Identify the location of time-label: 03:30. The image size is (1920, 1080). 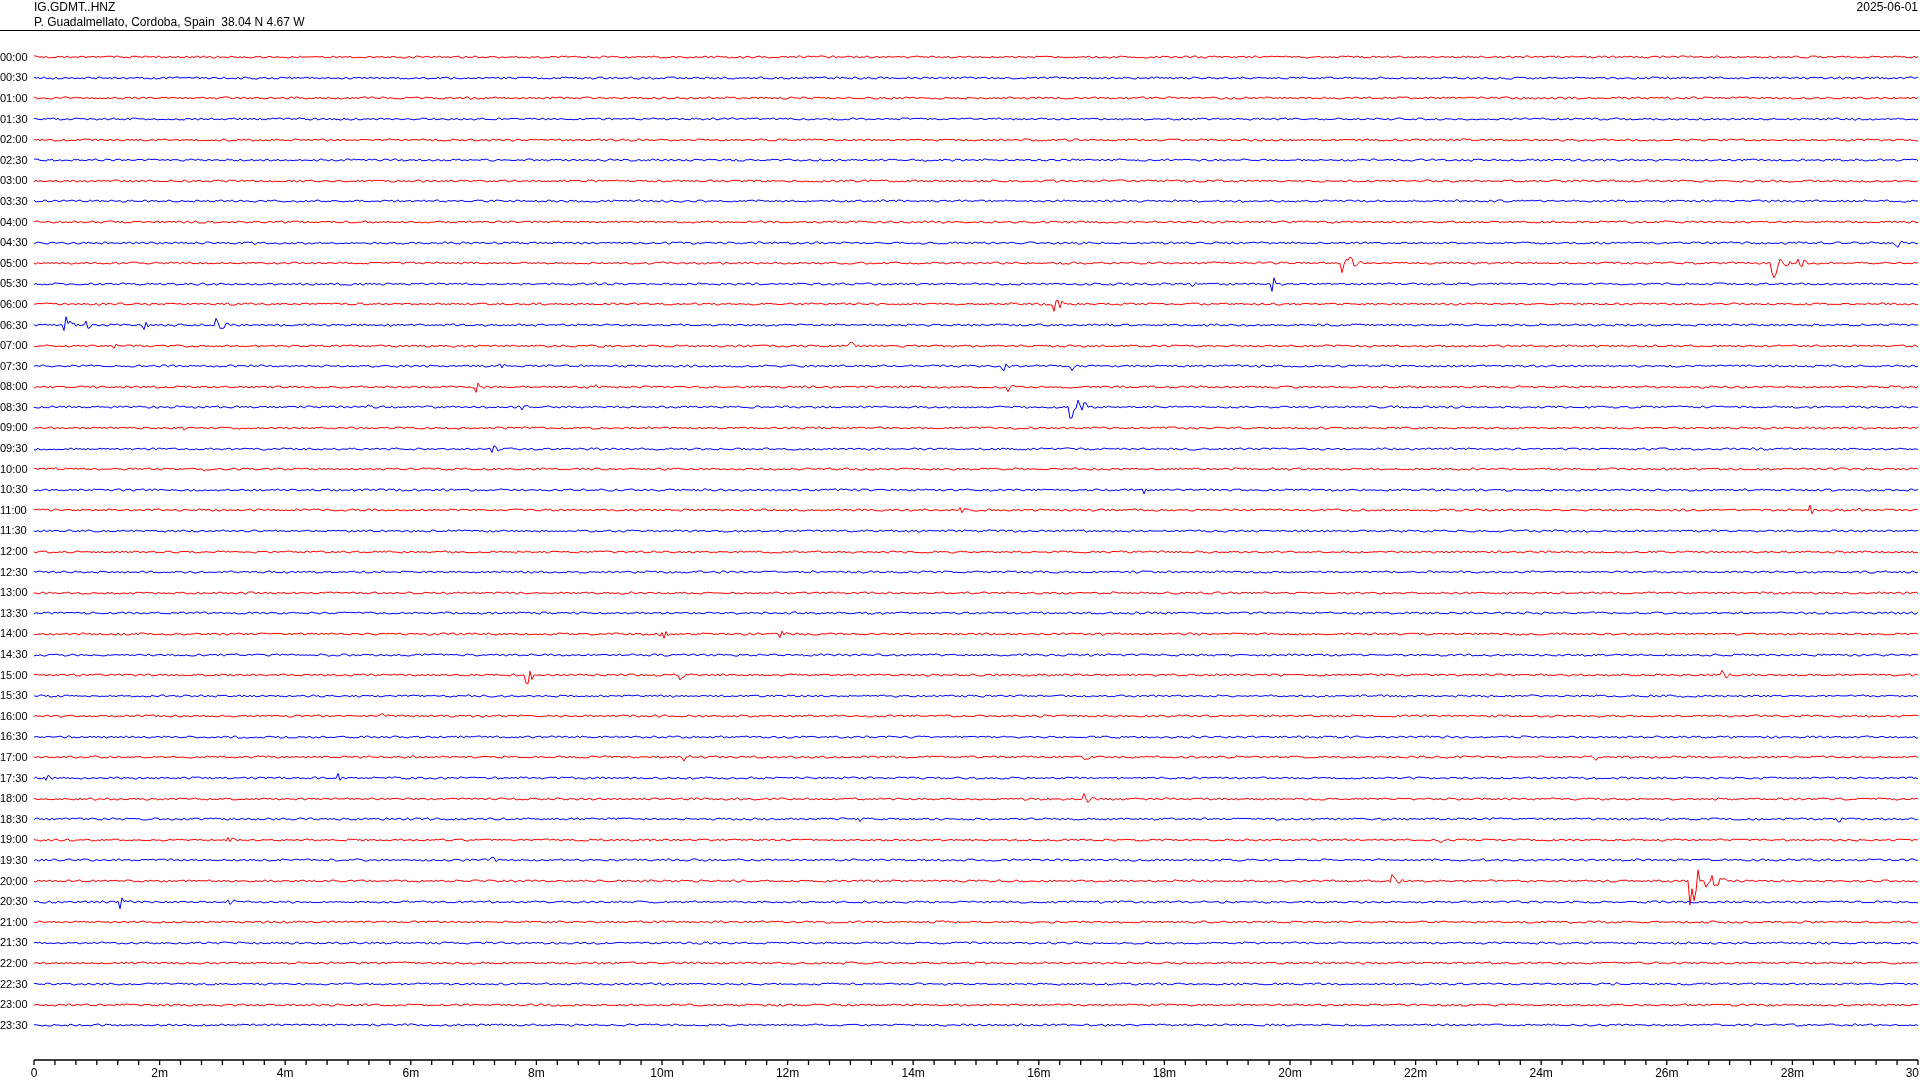
(14, 201).